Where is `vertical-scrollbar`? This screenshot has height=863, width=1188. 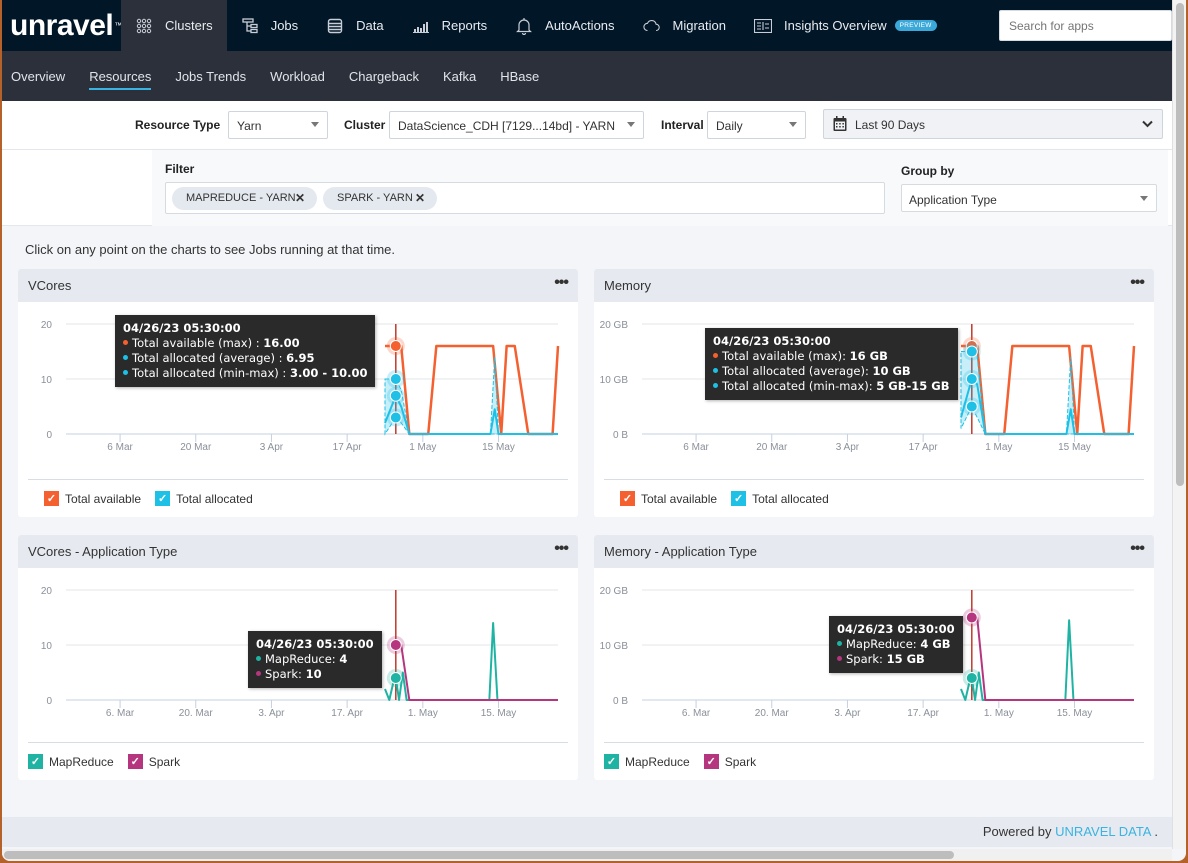 vertical-scrollbar is located at coordinates (1179, 424).